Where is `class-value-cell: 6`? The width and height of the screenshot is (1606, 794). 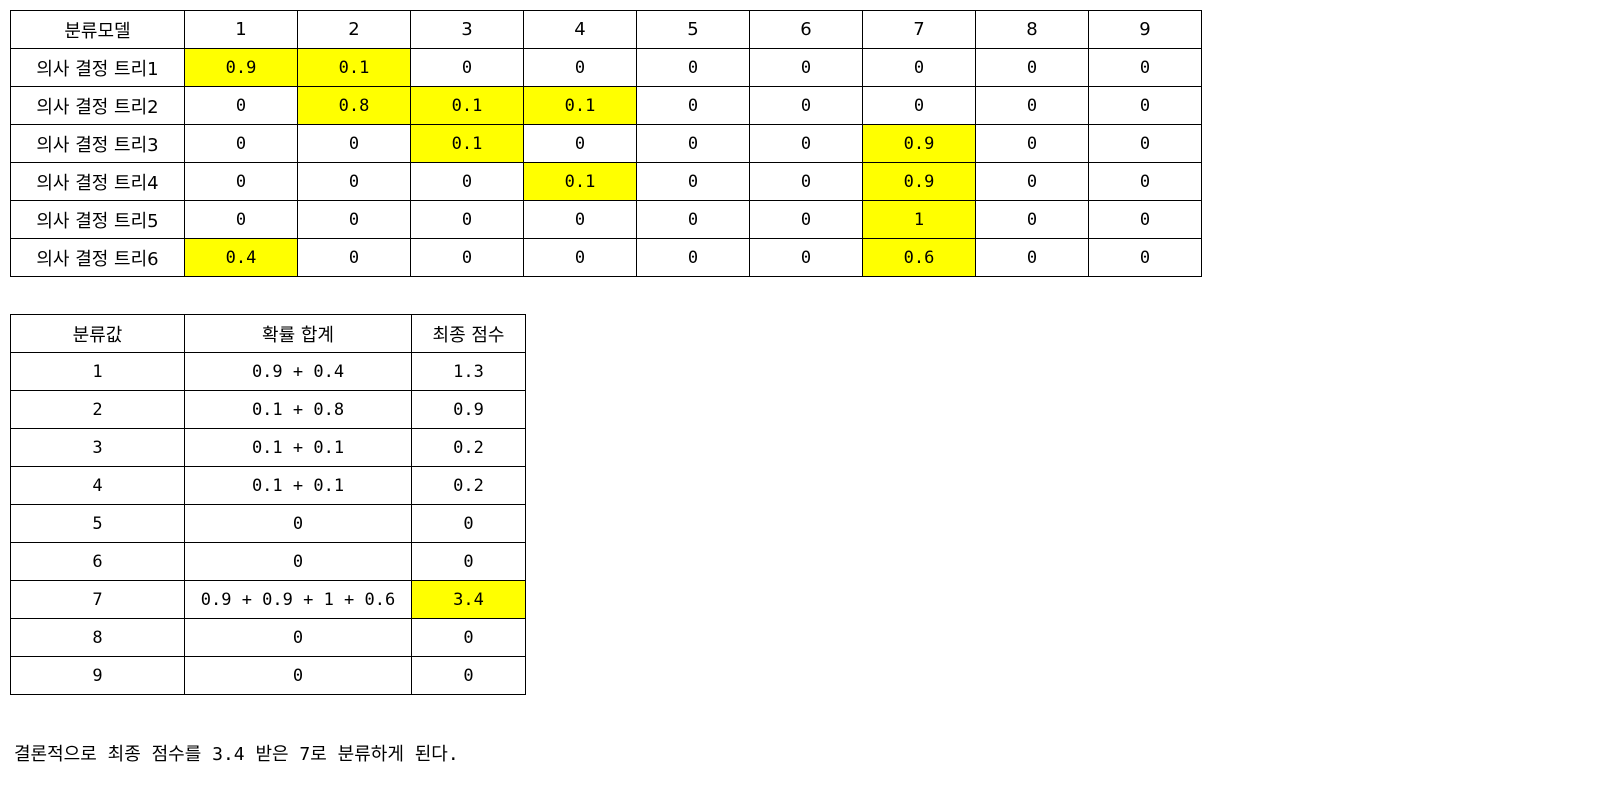
class-value-cell: 6 is located at coordinates (97, 561).